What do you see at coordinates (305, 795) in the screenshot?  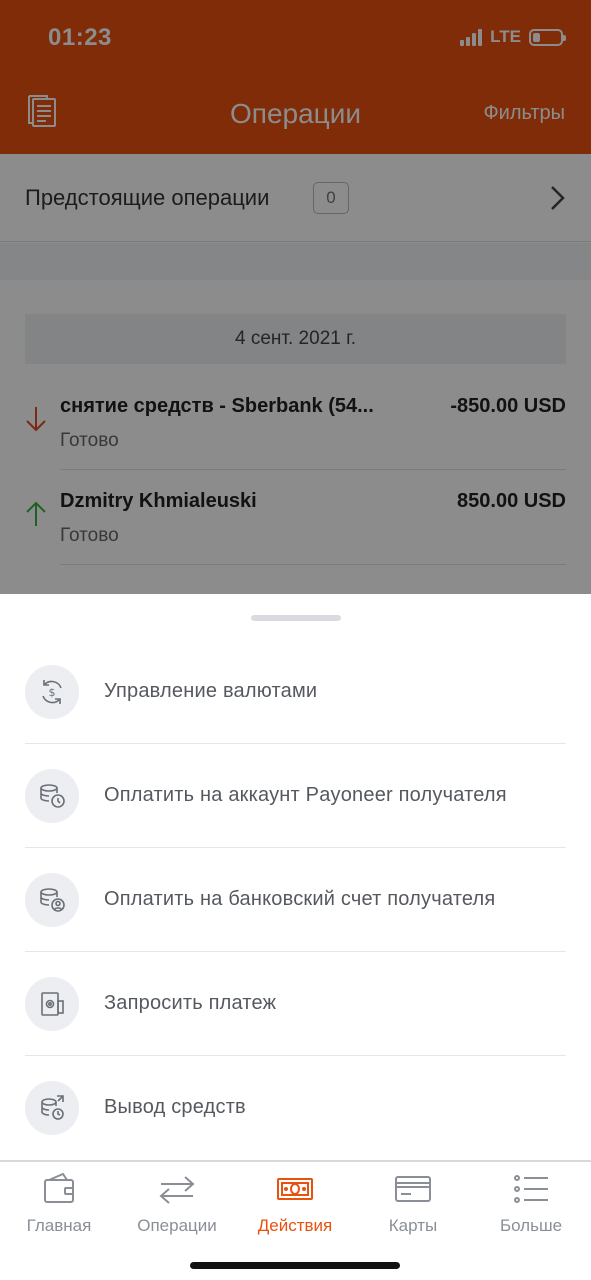 I see `action-label: Оплатить на аккаунт Payoneer получателя` at bounding box center [305, 795].